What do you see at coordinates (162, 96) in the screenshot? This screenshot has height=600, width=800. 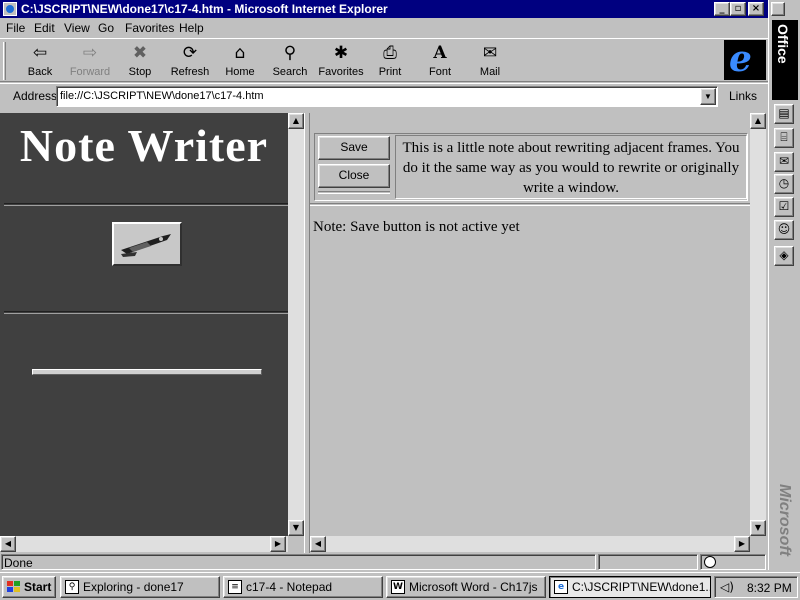 I see `address-value: file://C:\JSCRIPT\NEW\done17\c17-4.htm` at bounding box center [162, 96].